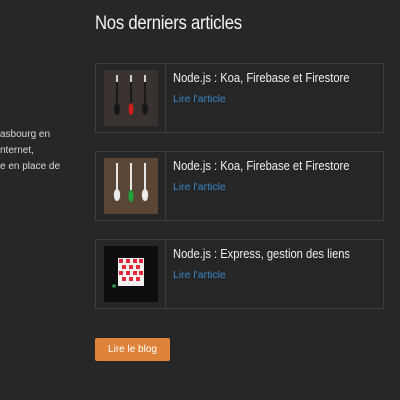 This screenshot has width=400, height=400. Describe the element at coordinates (168, 23) in the screenshot. I see `section-title: Nos derniers articles` at that location.